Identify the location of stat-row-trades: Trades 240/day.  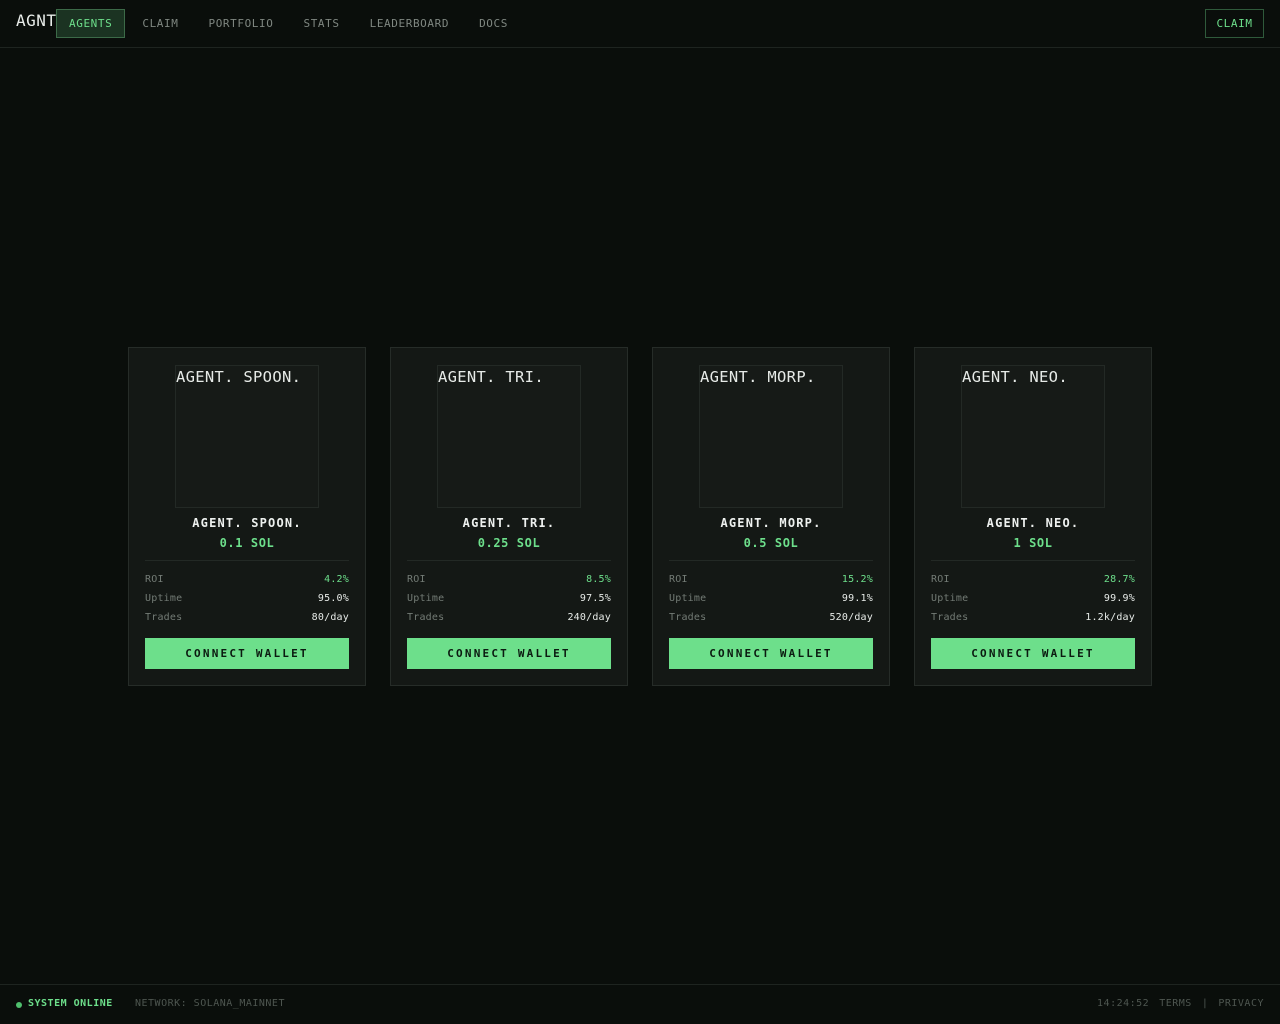
(509, 621).